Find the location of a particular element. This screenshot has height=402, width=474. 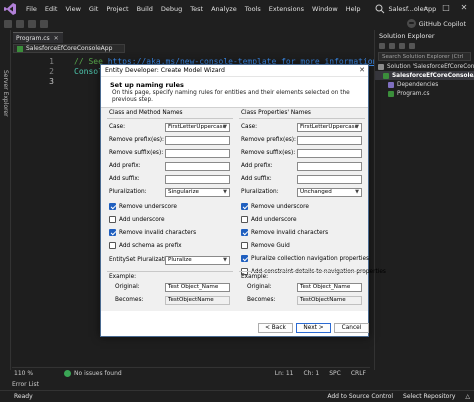

solution-tree-item: Program.cs is located at coordinates (424, 93).